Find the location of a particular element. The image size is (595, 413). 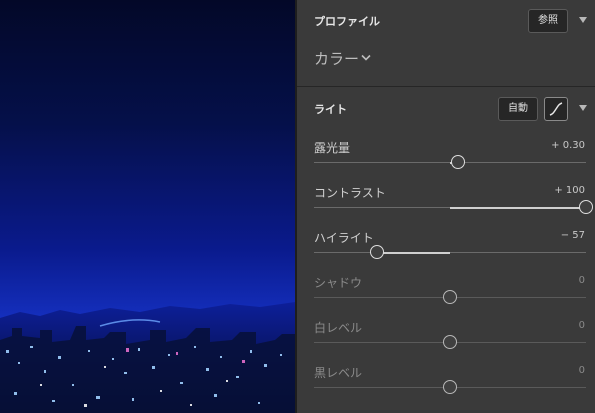

light-collapse-icon is located at coordinates (583, 108).